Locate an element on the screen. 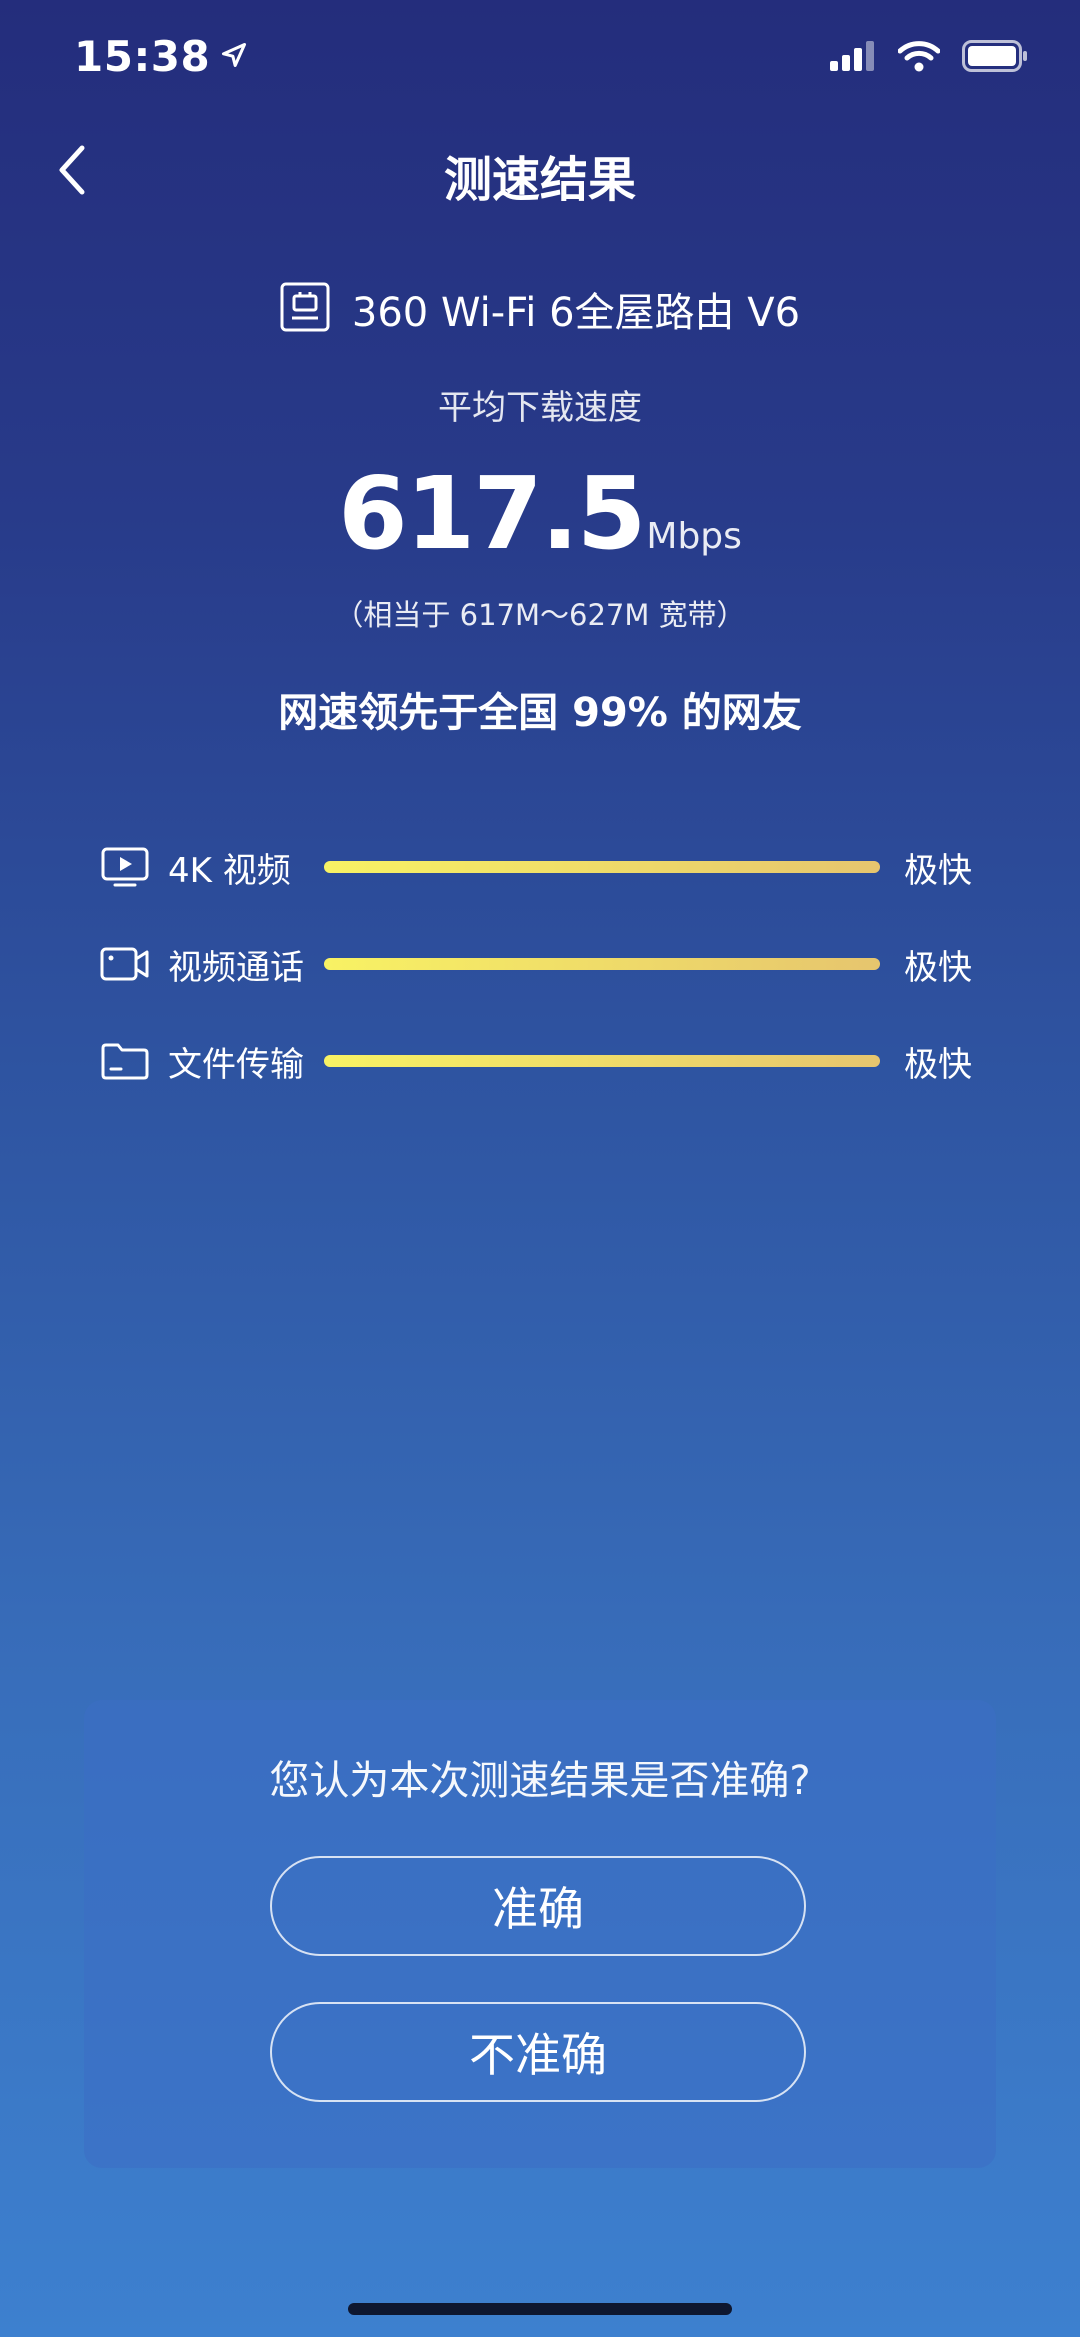  home-indicator is located at coordinates (540, 2309).